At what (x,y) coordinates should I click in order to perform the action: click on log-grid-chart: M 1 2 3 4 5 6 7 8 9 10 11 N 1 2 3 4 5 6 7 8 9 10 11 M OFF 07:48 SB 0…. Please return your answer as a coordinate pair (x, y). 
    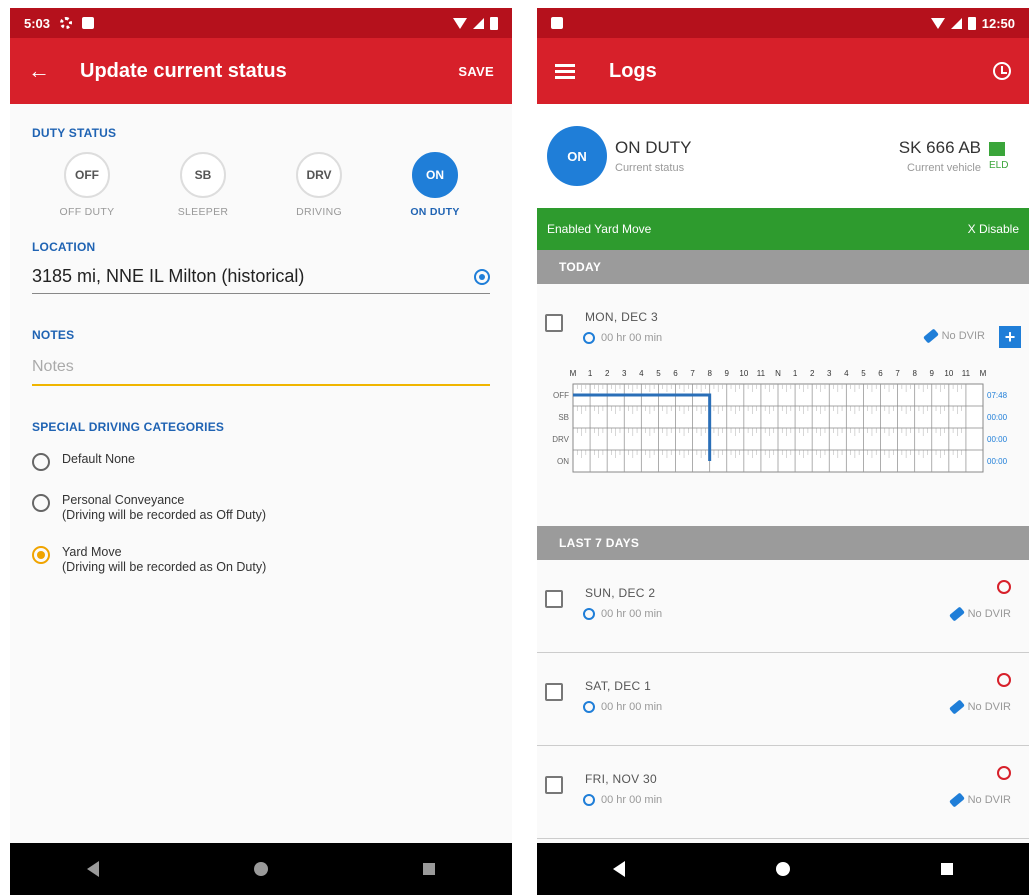
    Looking at the image, I should click on (780, 421).